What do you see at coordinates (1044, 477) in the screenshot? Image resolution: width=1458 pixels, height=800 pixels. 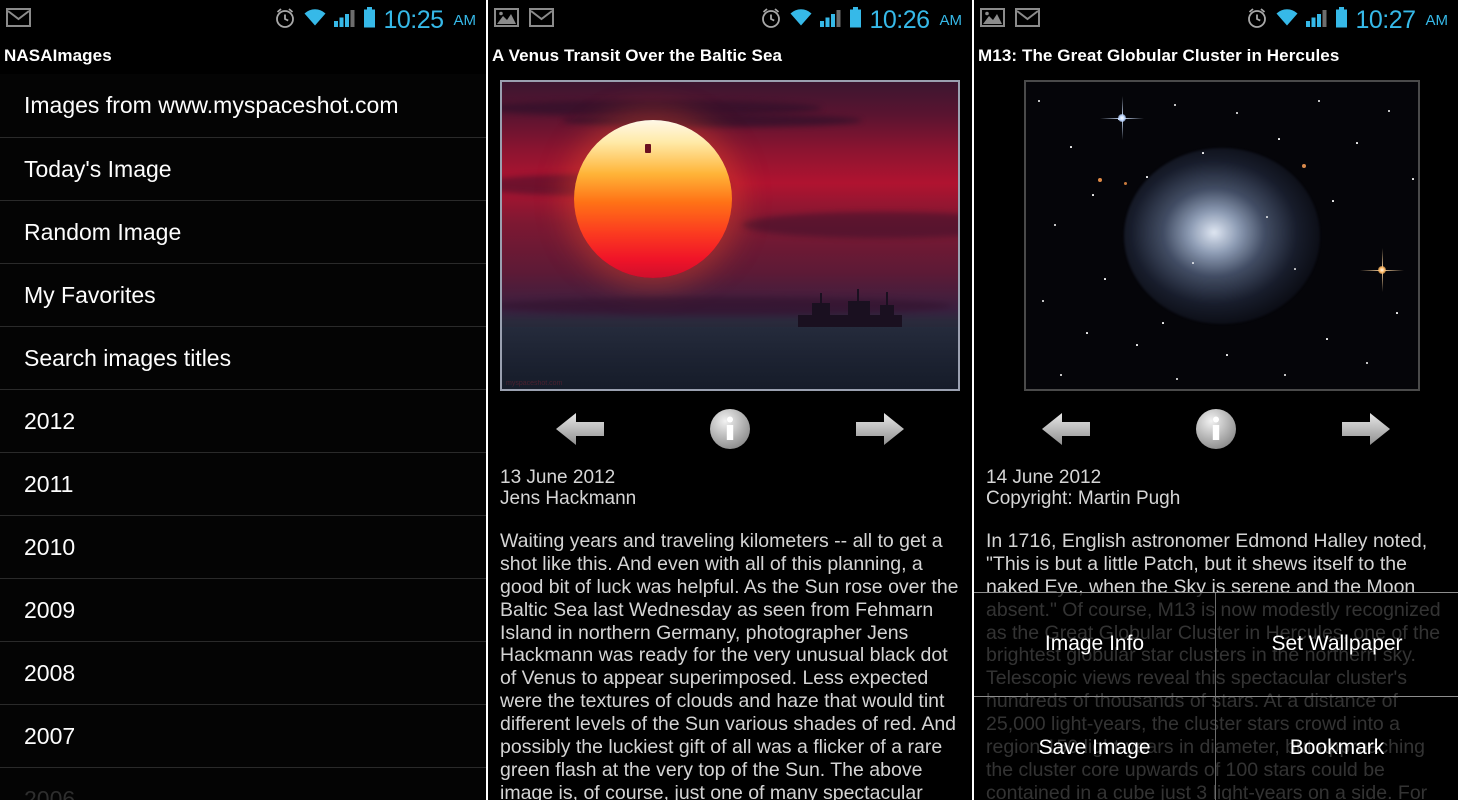 I see `image-date: 14 June 2012` at bounding box center [1044, 477].